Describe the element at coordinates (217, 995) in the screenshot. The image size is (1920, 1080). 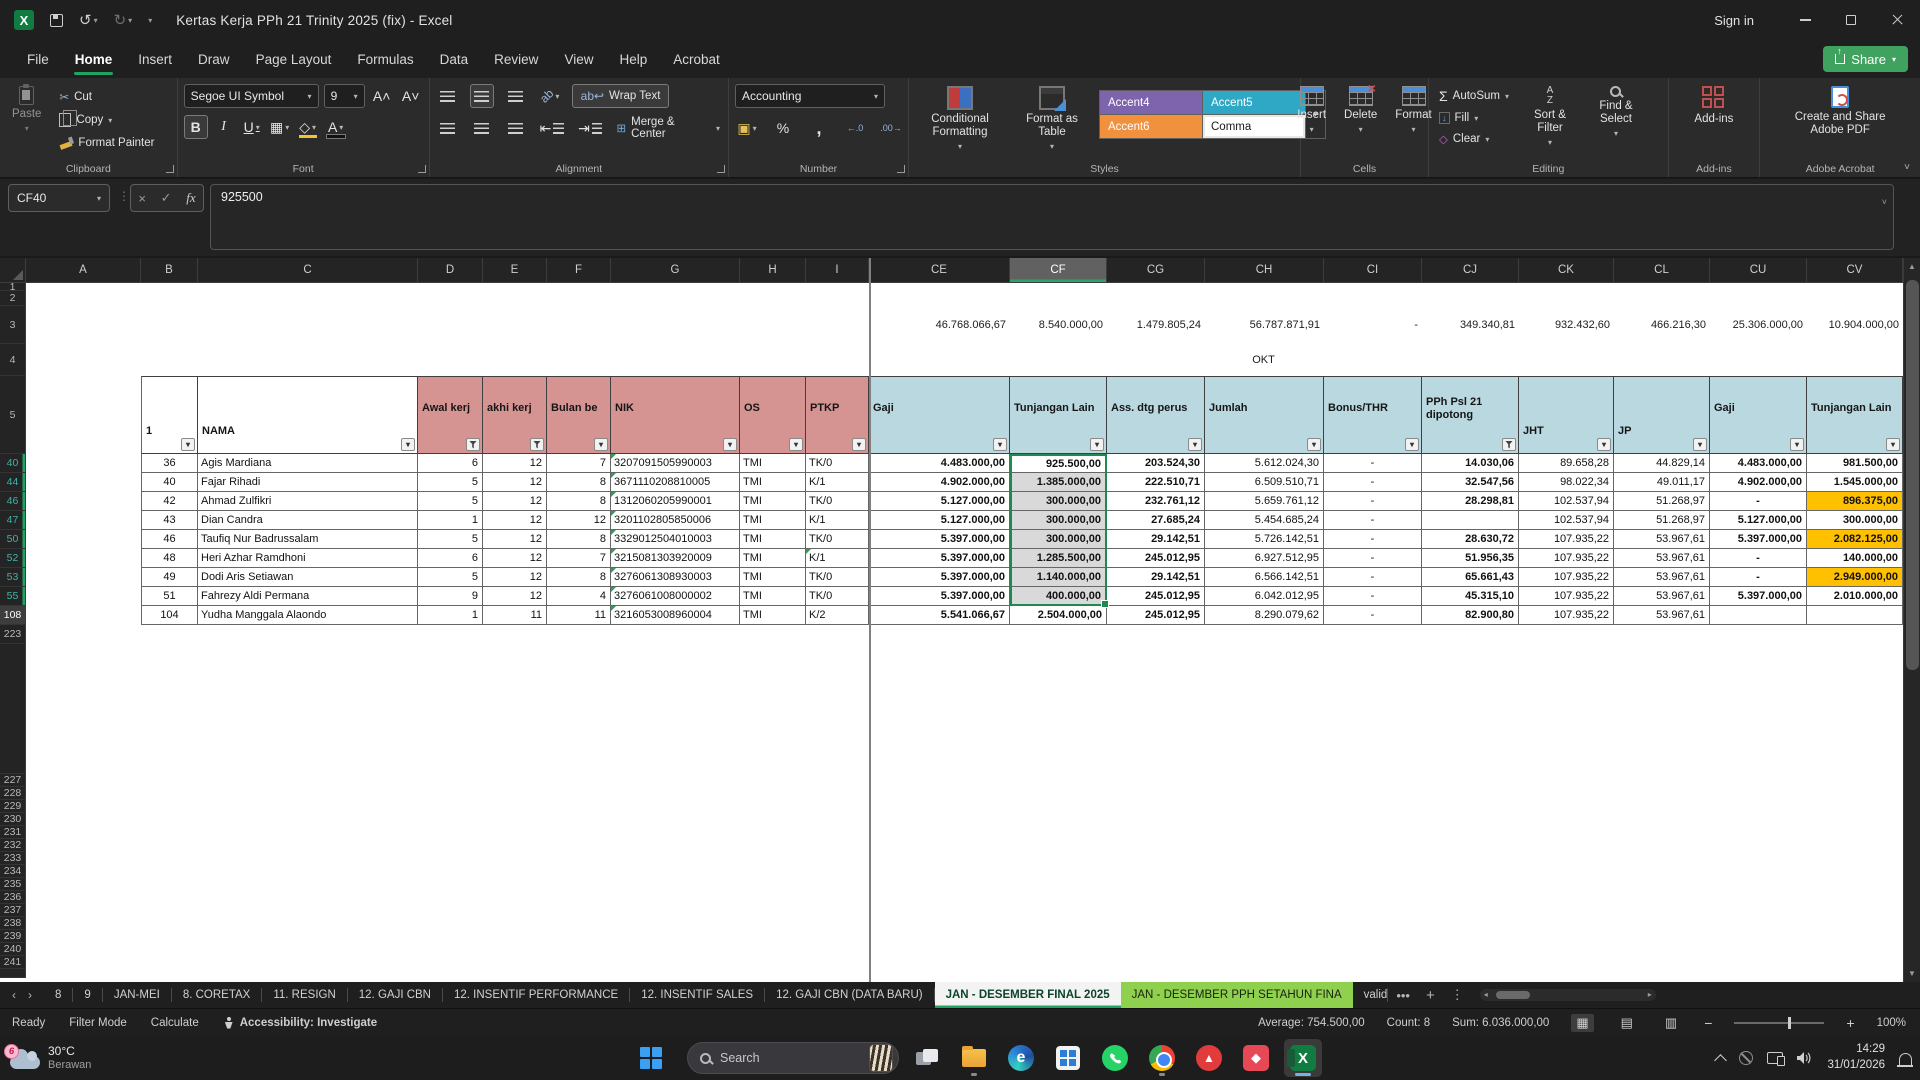
I see `sheet-tab-8-coretax: 8. CORETAX` at that location.